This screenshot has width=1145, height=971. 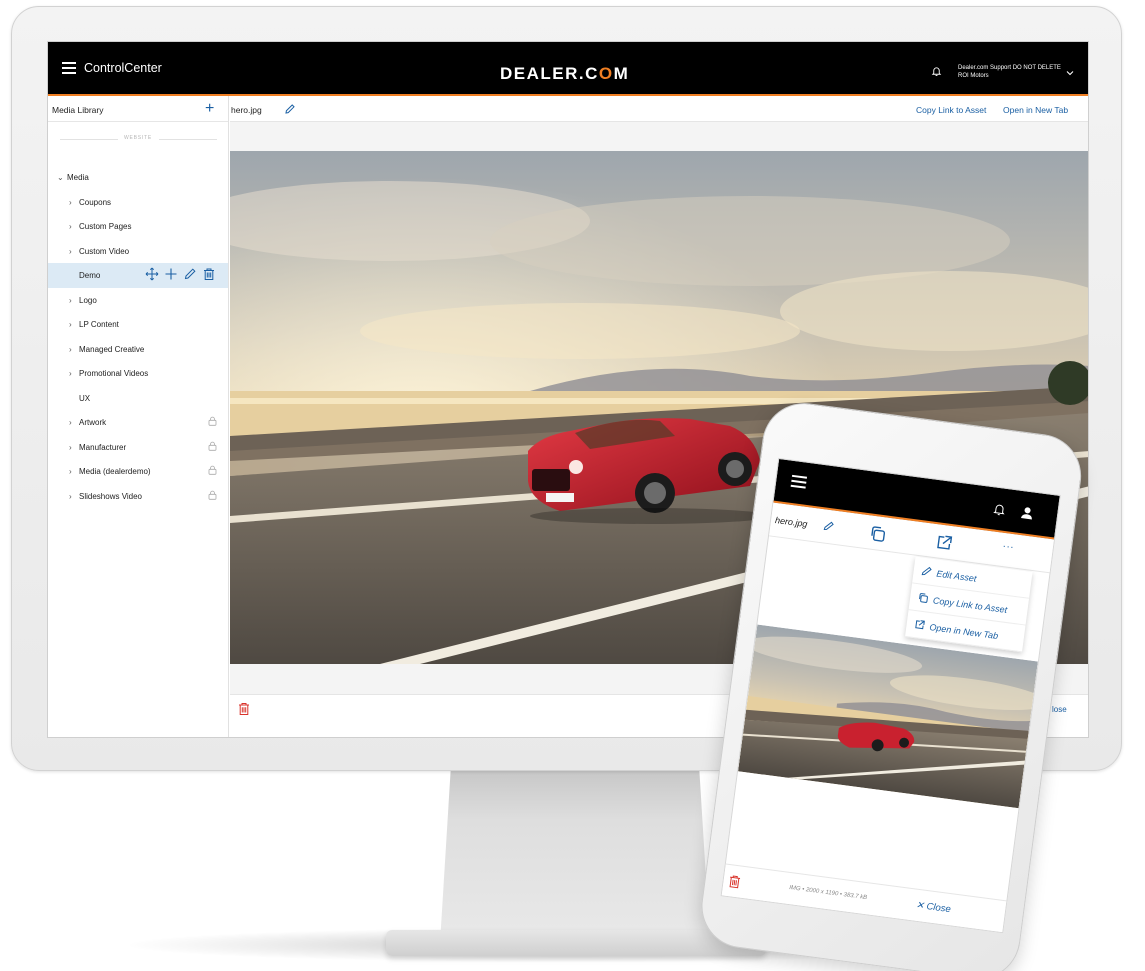 What do you see at coordinates (888, 716) in the screenshot?
I see `asset-image` at bounding box center [888, 716].